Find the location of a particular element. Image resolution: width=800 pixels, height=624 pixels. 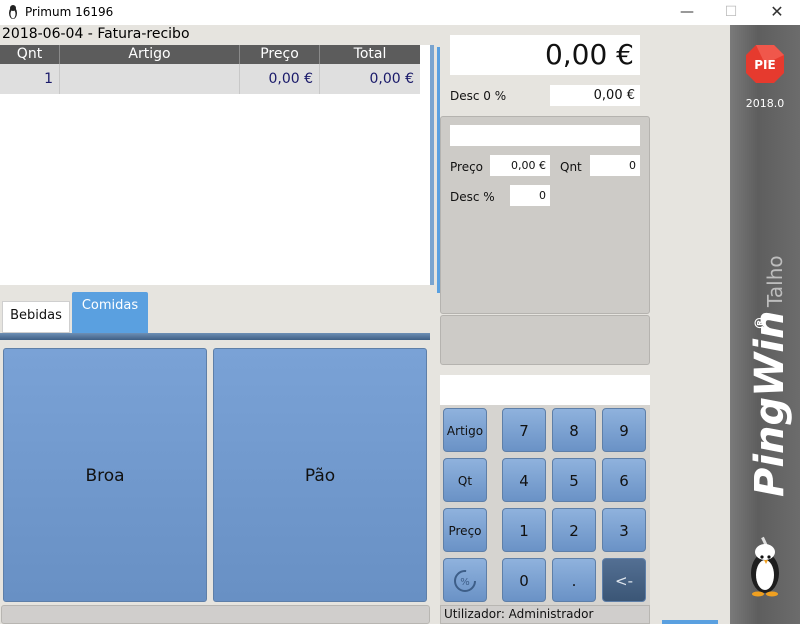

close-button: ✕ is located at coordinates (777, 12).